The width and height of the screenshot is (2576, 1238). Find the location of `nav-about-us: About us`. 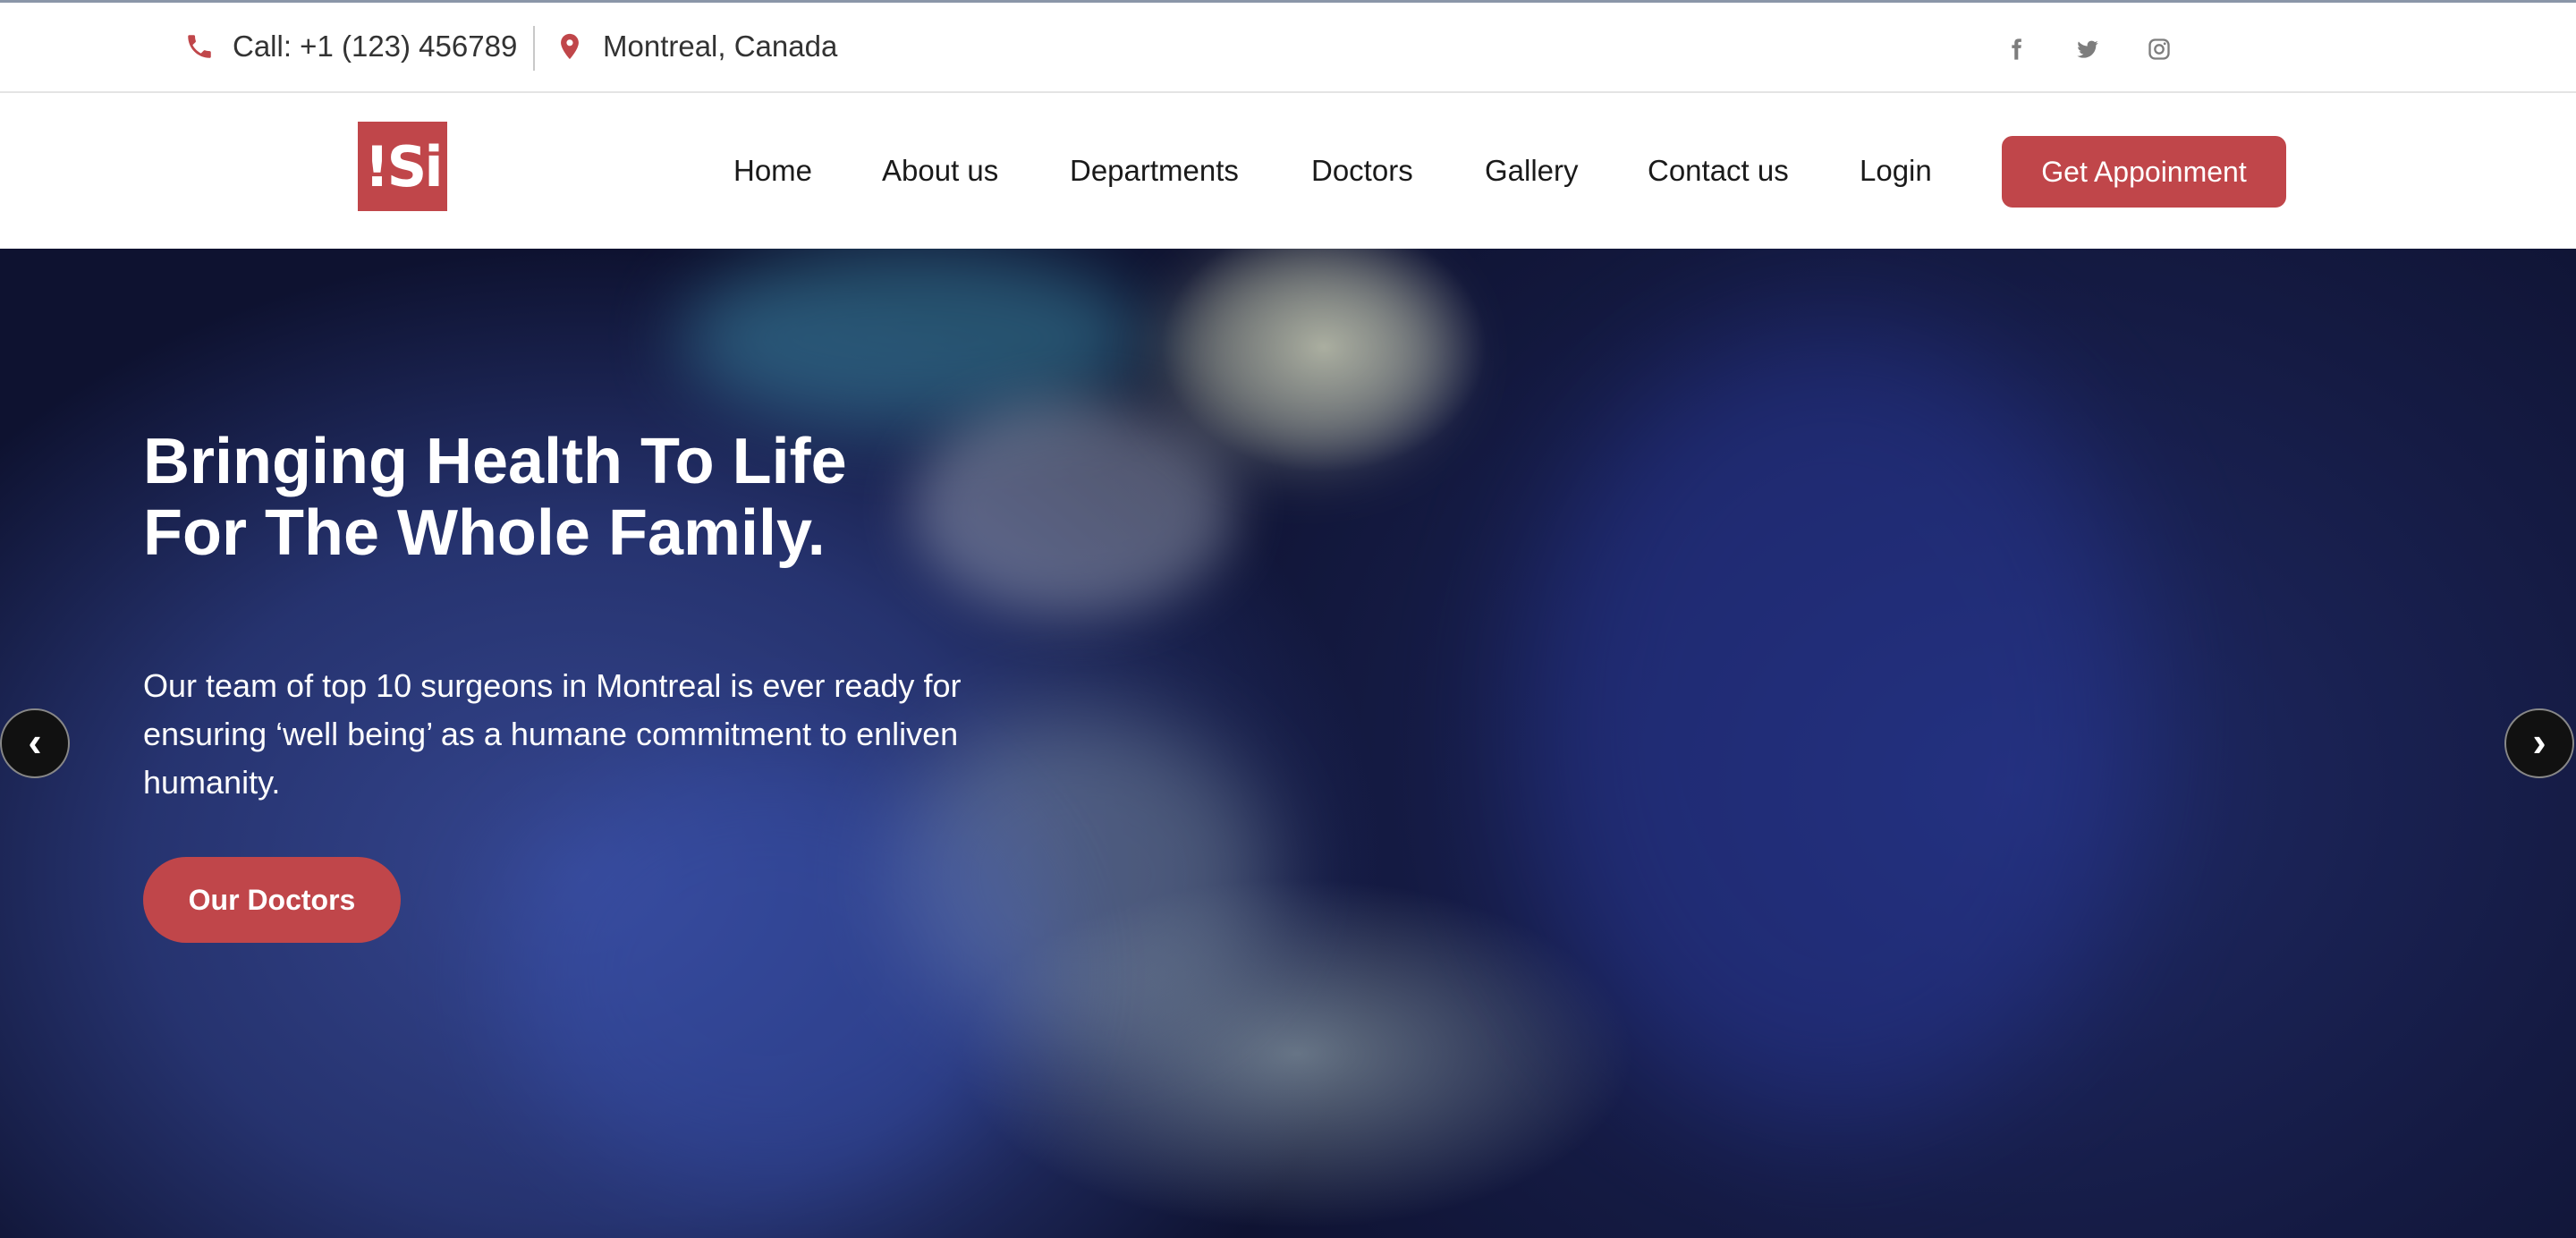

nav-about-us: About us is located at coordinates (940, 171).